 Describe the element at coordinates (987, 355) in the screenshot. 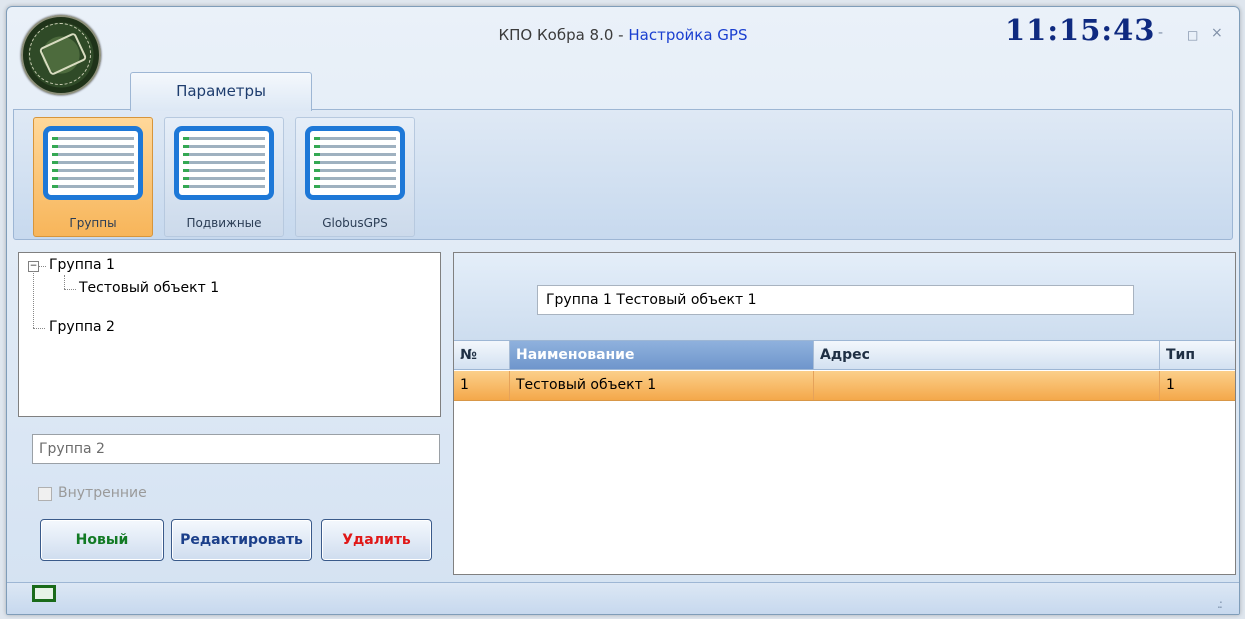

I see `column-header-address: Адрес` at that location.